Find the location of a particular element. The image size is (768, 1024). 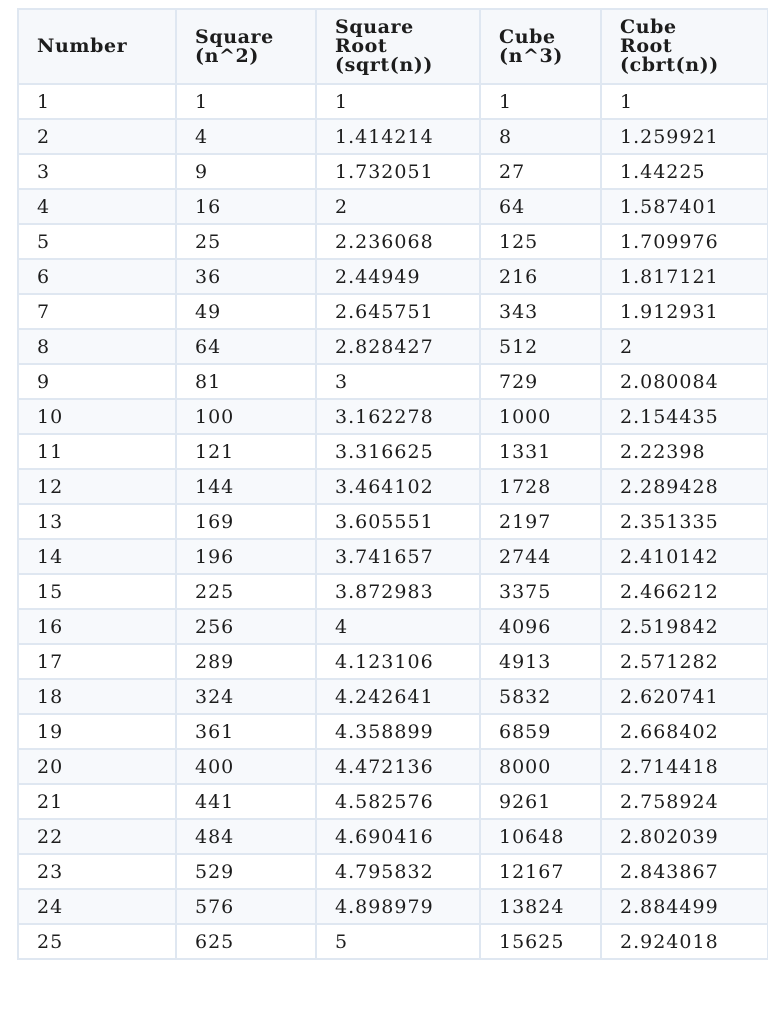

table-row: 11111 is located at coordinates (392, 101).